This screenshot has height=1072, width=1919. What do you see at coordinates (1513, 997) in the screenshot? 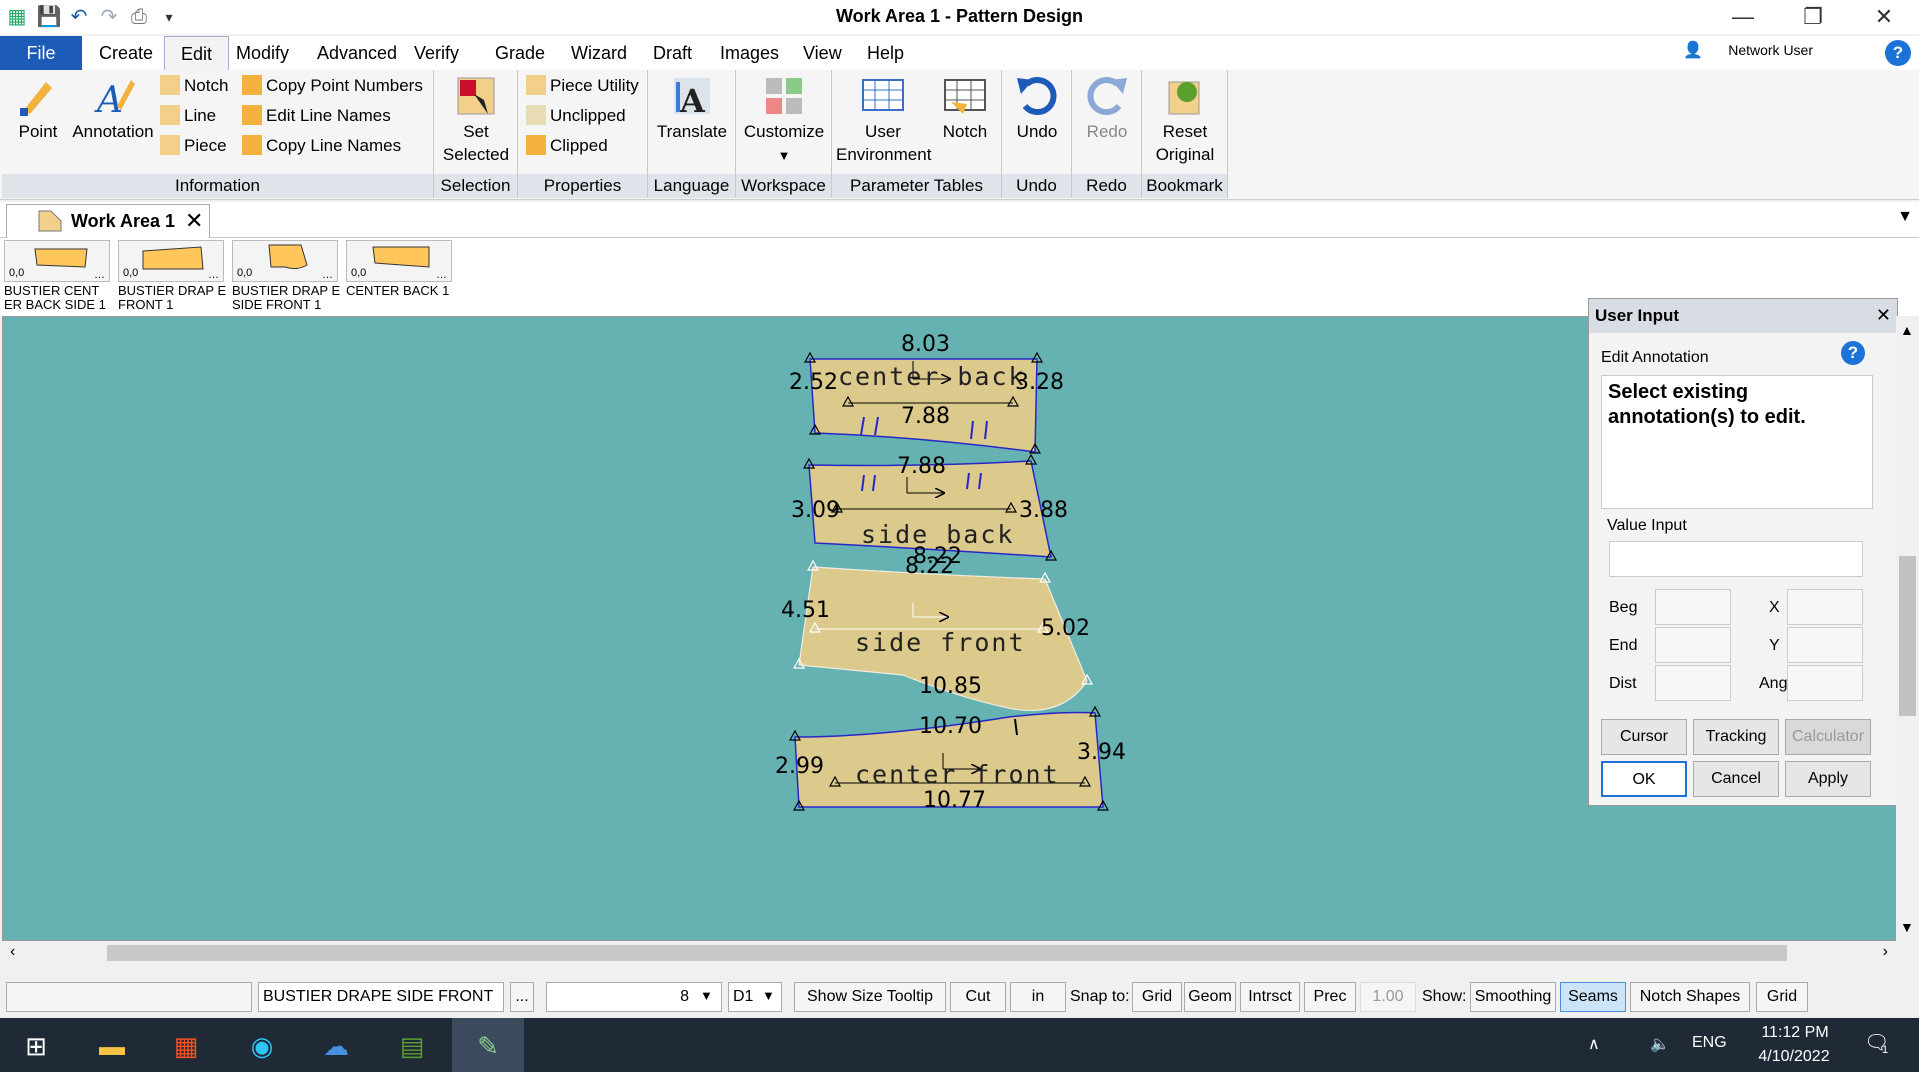
I see `smoothing-toggle: Smoothing` at bounding box center [1513, 997].